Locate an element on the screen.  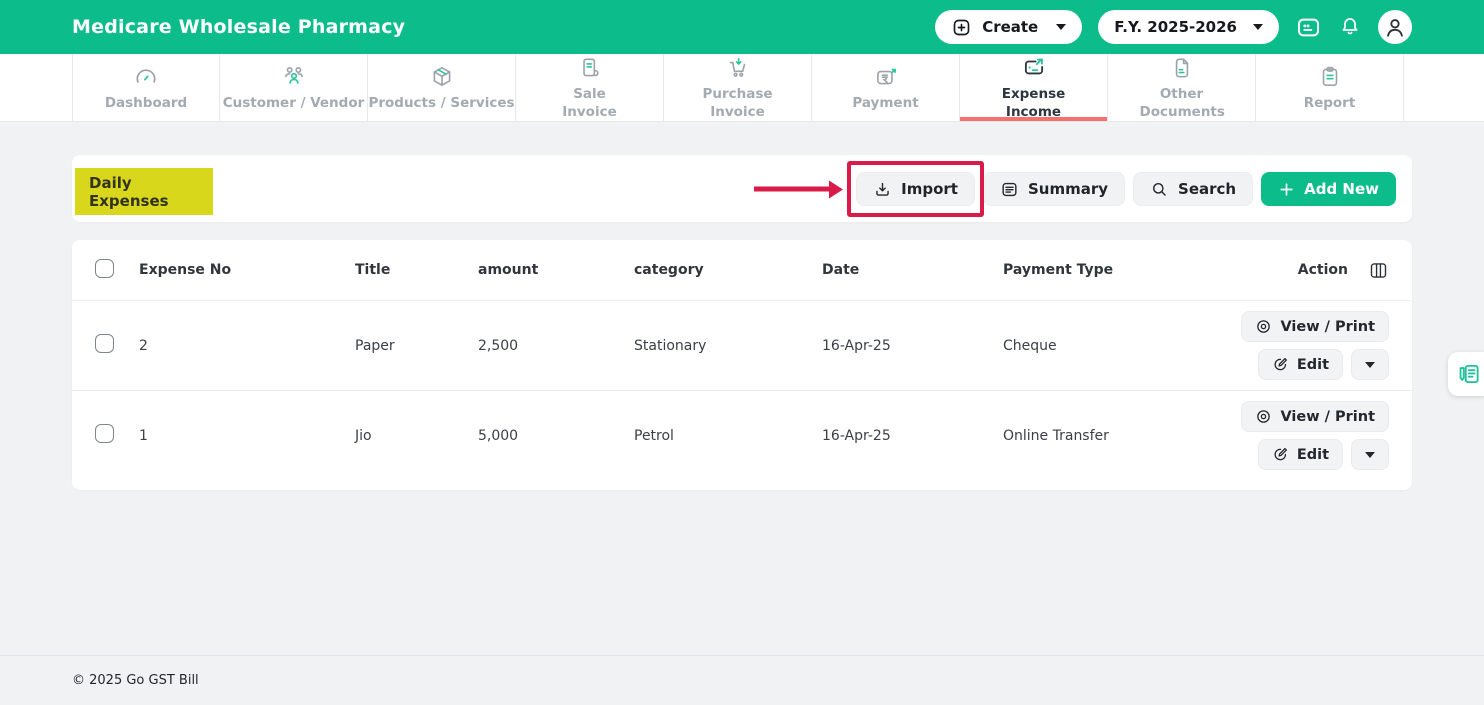
add-new-button: Add New is located at coordinates (1328, 189).